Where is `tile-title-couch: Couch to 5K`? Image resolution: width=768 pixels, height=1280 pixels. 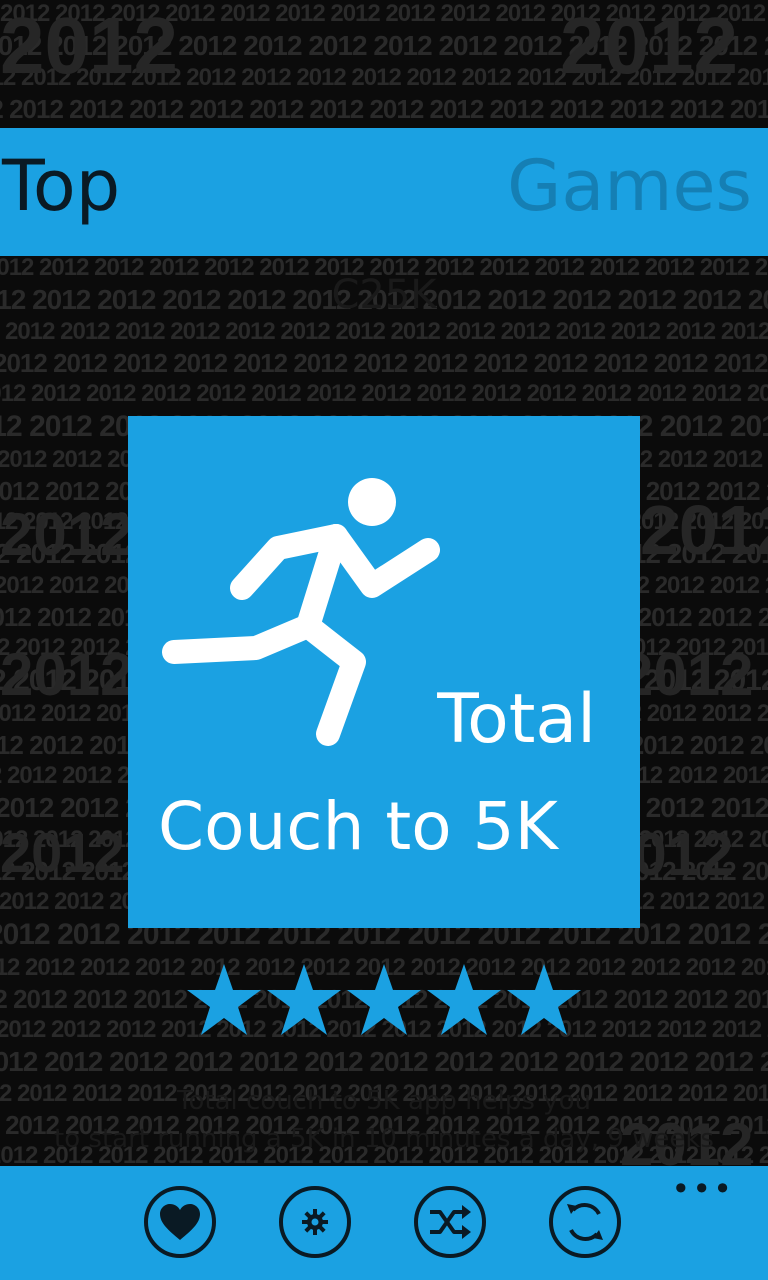
tile-title-couch: Couch to 5K is located at coordinates (358, 826).